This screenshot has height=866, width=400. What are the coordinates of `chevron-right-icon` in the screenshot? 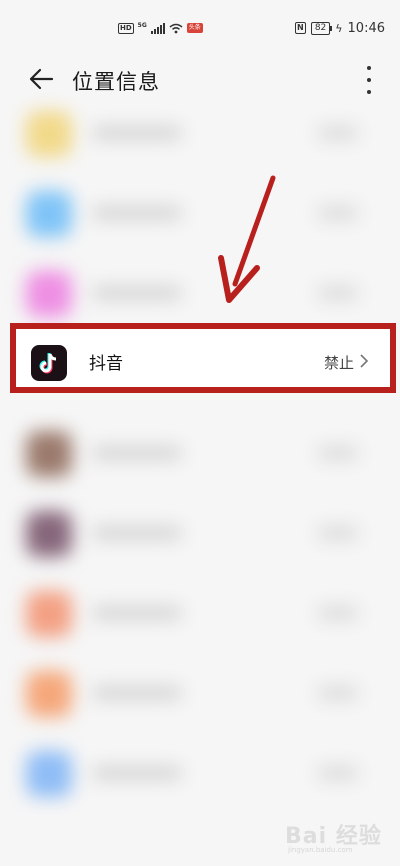 It's located at (364, 361).